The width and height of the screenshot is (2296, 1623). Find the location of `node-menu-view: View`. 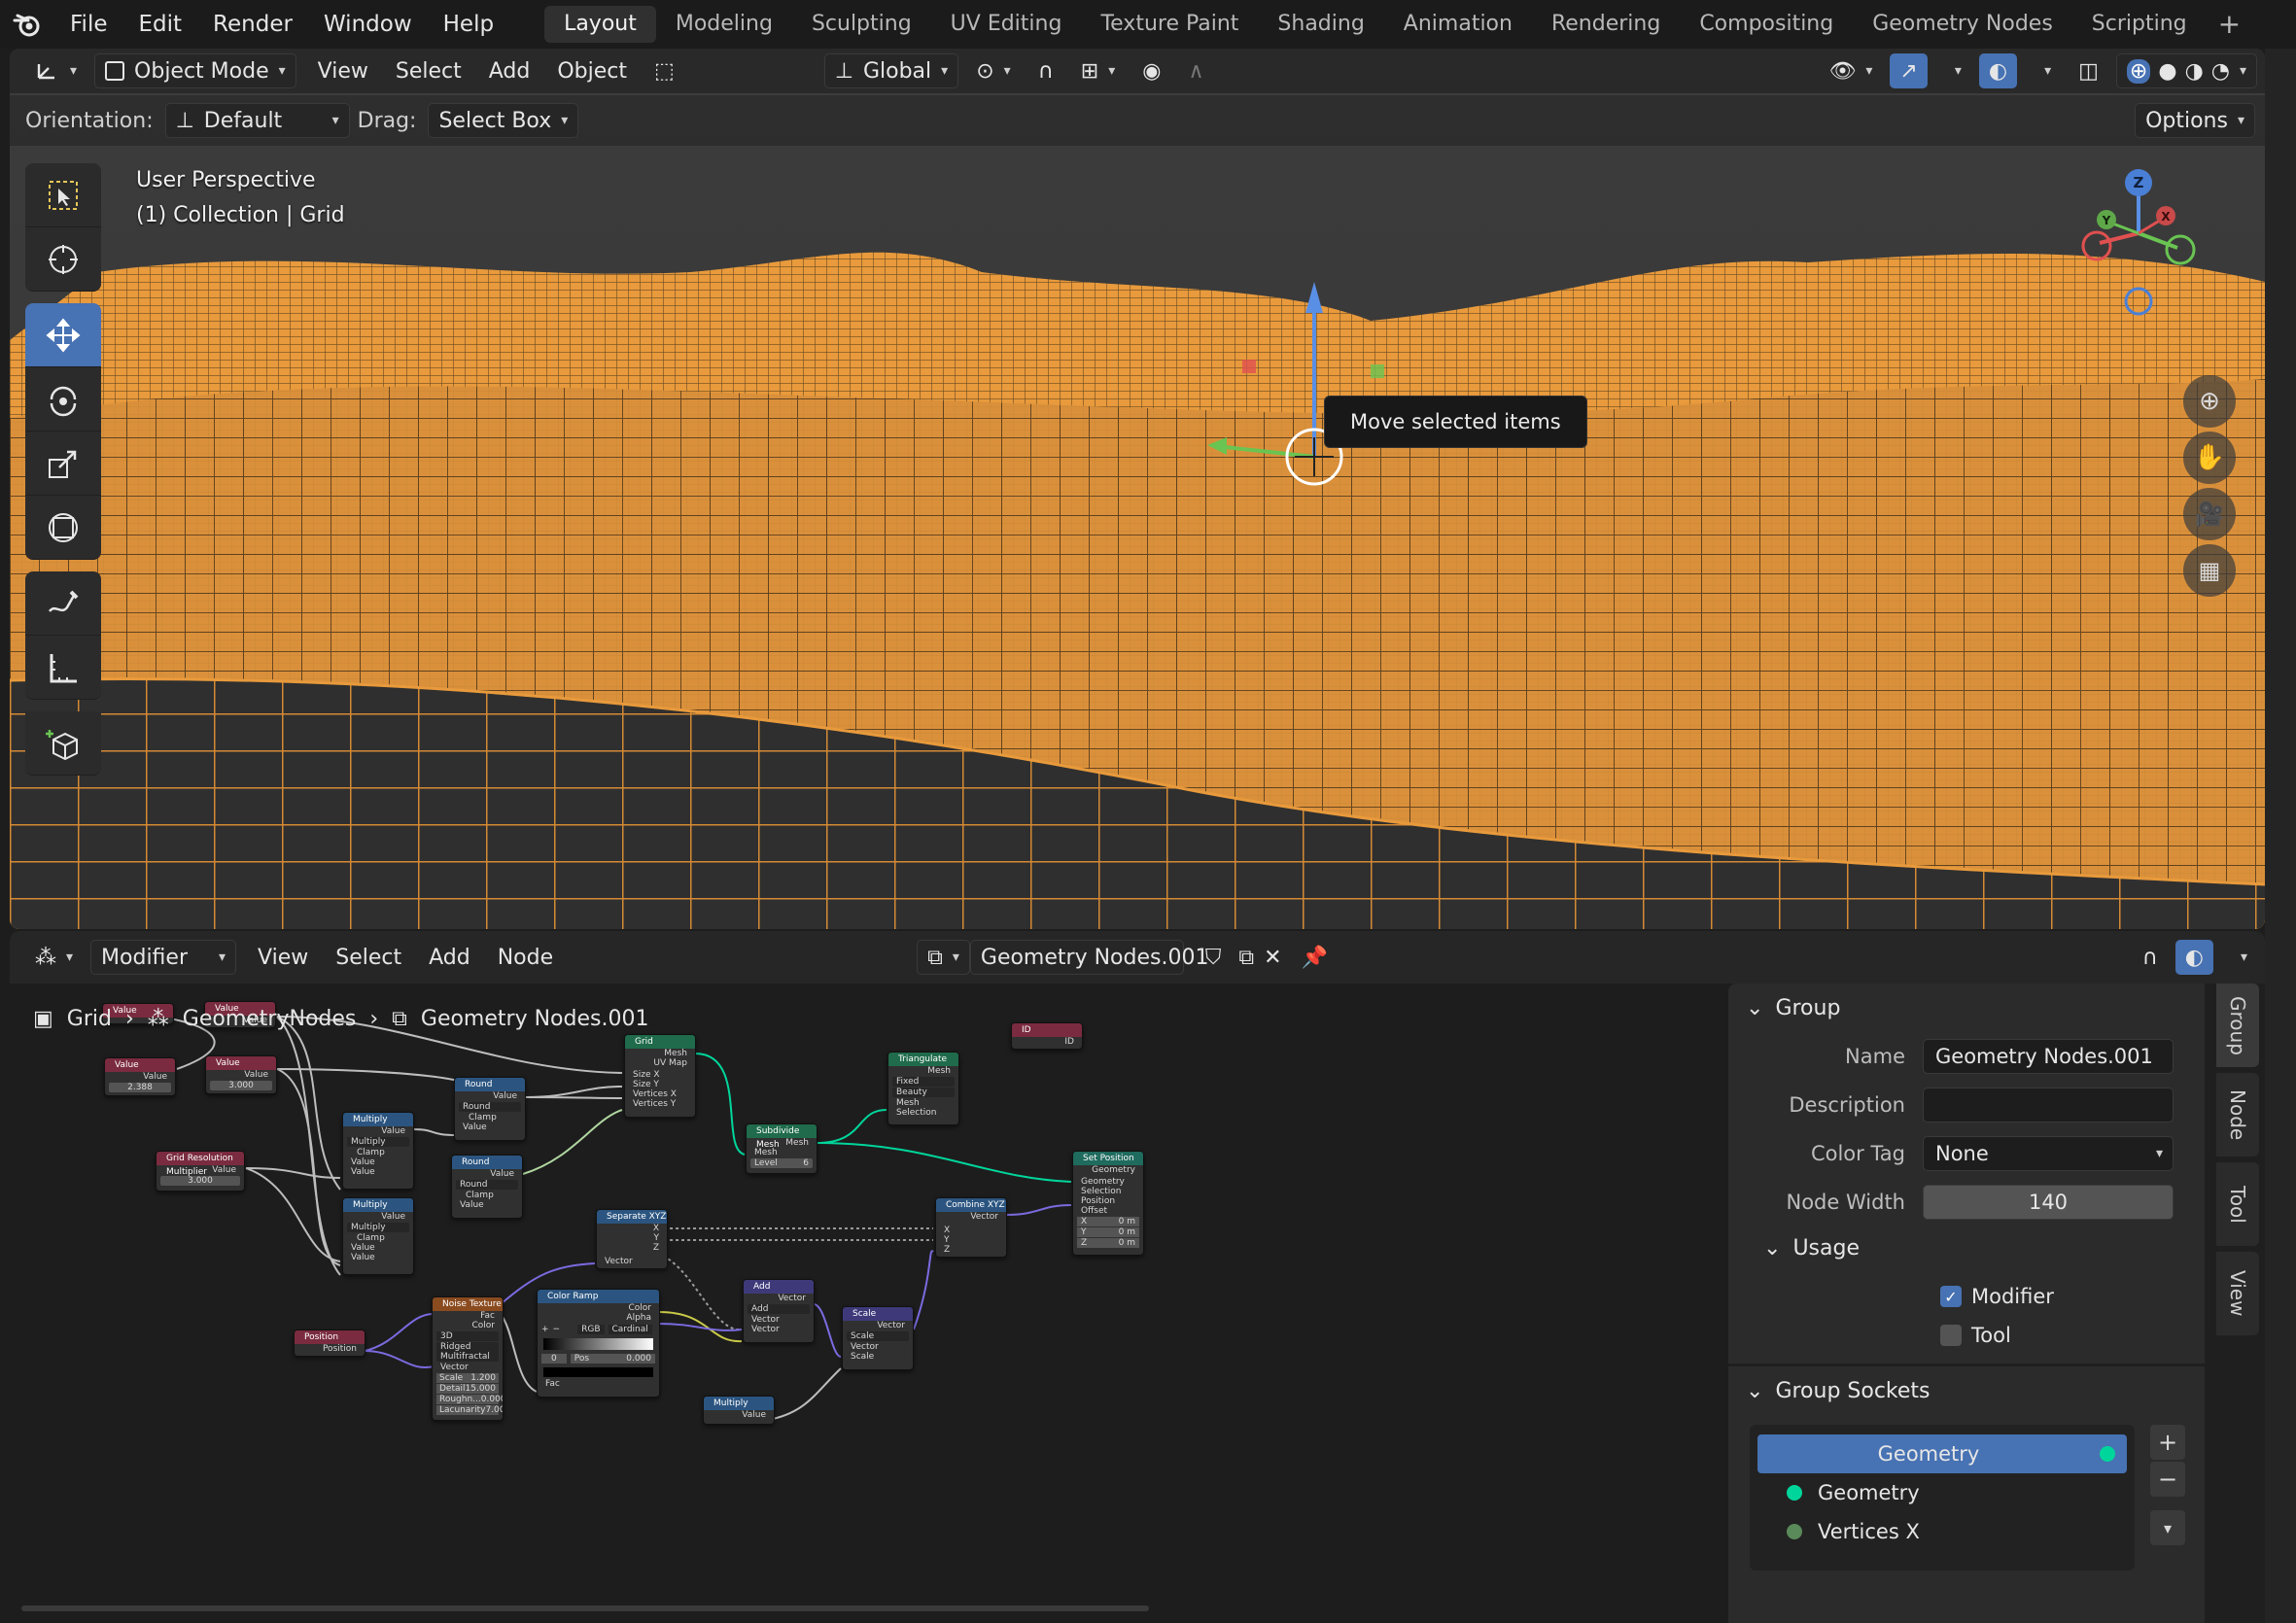

node-menu-view: View is located at coordinates (283, 958).